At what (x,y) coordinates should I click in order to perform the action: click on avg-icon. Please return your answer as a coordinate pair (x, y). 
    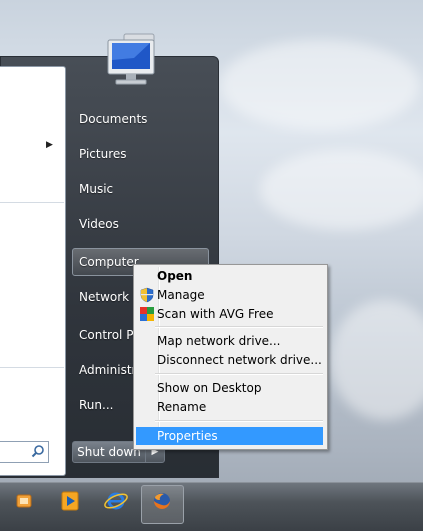
    Looking at the image, I should click on (147, 314).